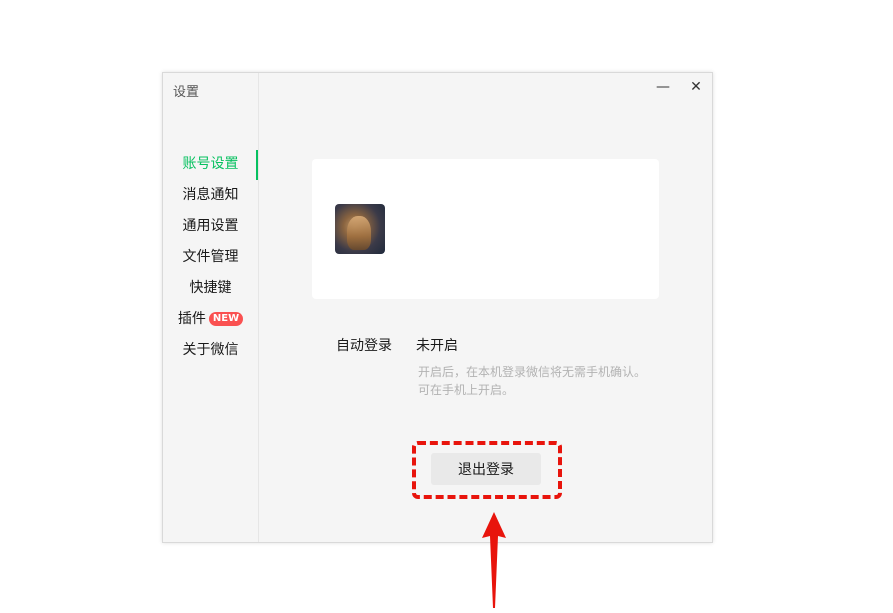 The image size is (893, 613). I want to click on hint-line: 开启后，在本机登录微信将无需手机确认。, so click(532, 372).